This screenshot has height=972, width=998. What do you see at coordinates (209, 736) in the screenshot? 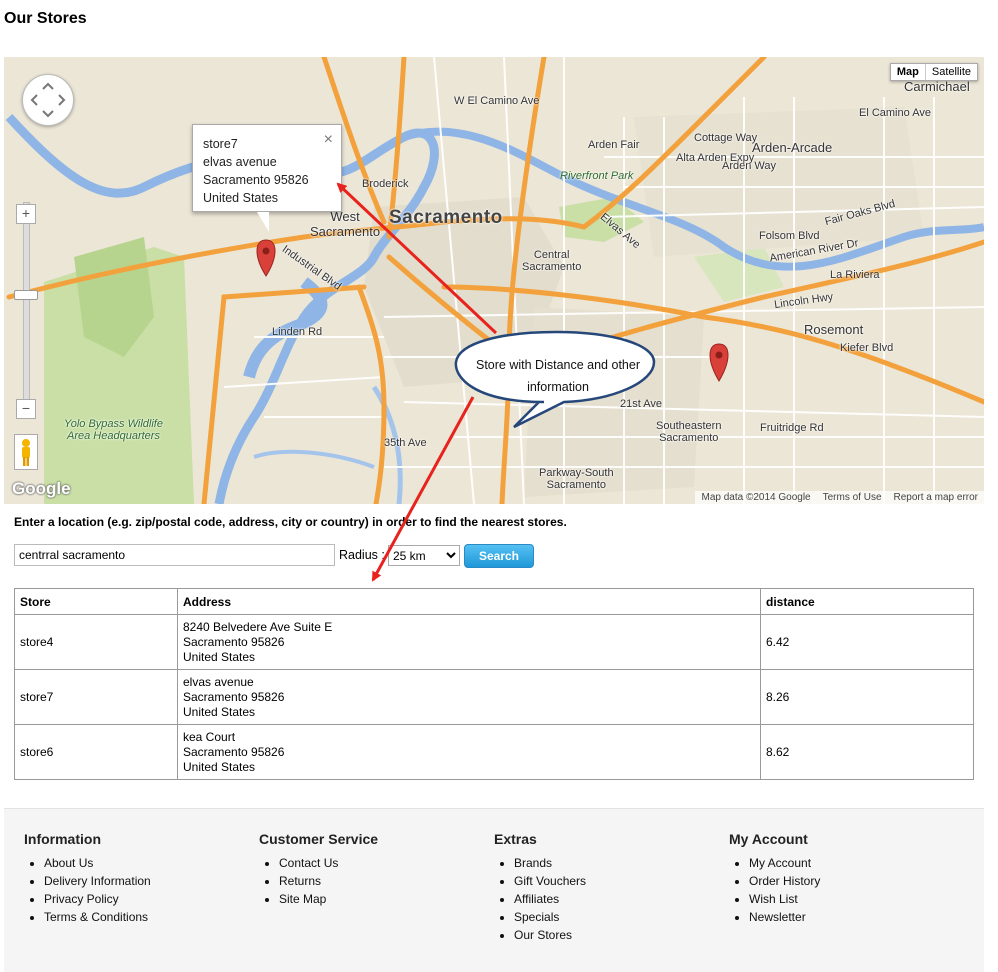
I see `address-line: kea Court` at bounding box center [209, 736].